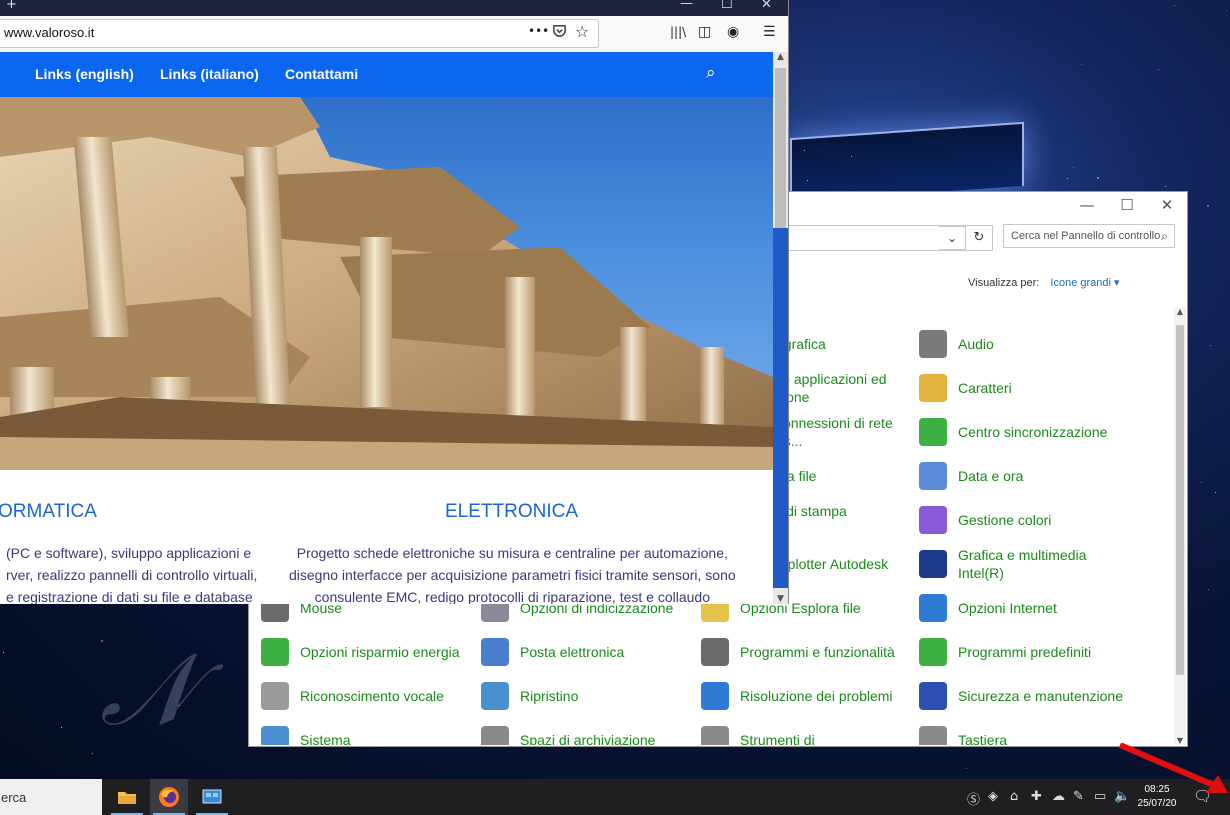  What do you see at coordinates (1127, 205) in the screenshot?
I see `cp-maximize-button: ☐` at bounding box center [1127, 205].